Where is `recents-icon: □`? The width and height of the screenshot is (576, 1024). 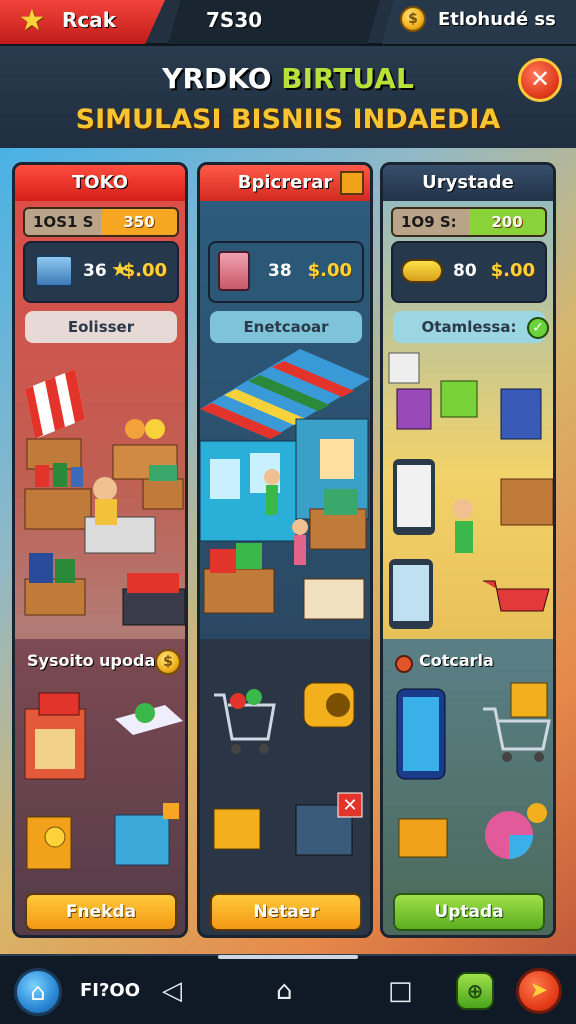 recents-icon: □ is located at coordinates (400, 991).